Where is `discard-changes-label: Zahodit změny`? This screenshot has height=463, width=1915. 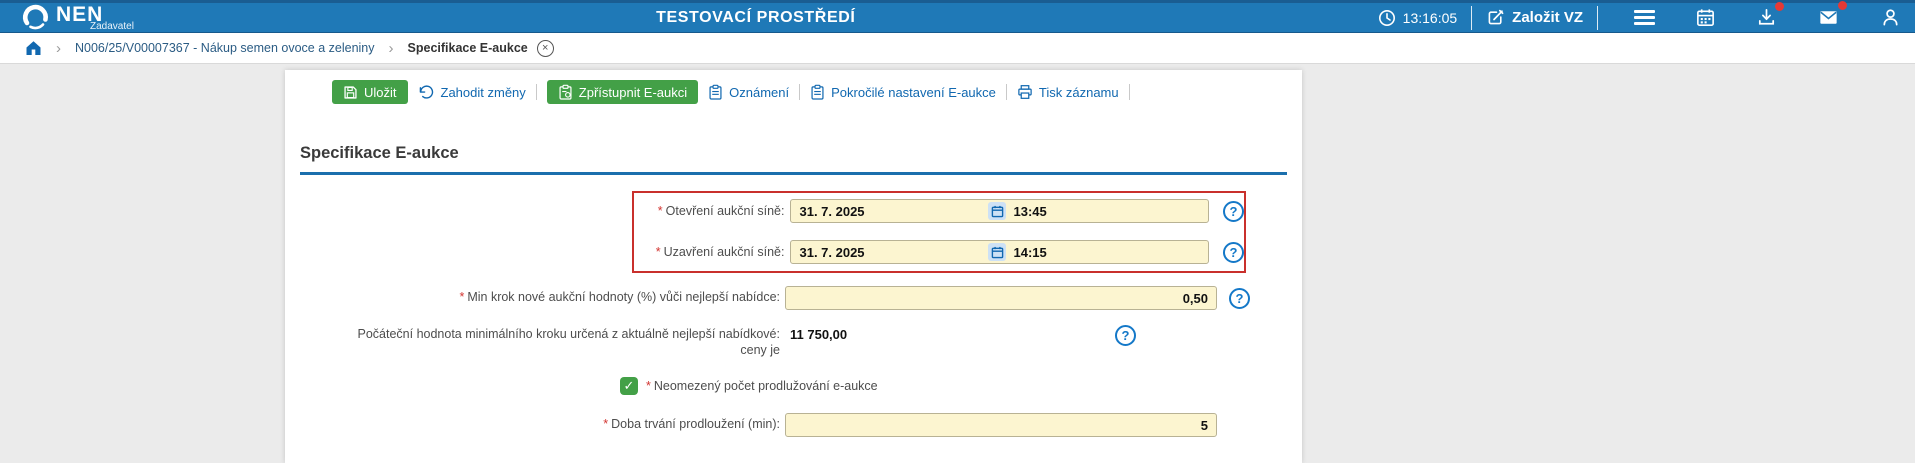 discard-changes-label: Zahodit změny is located at coordinates (483, 92).